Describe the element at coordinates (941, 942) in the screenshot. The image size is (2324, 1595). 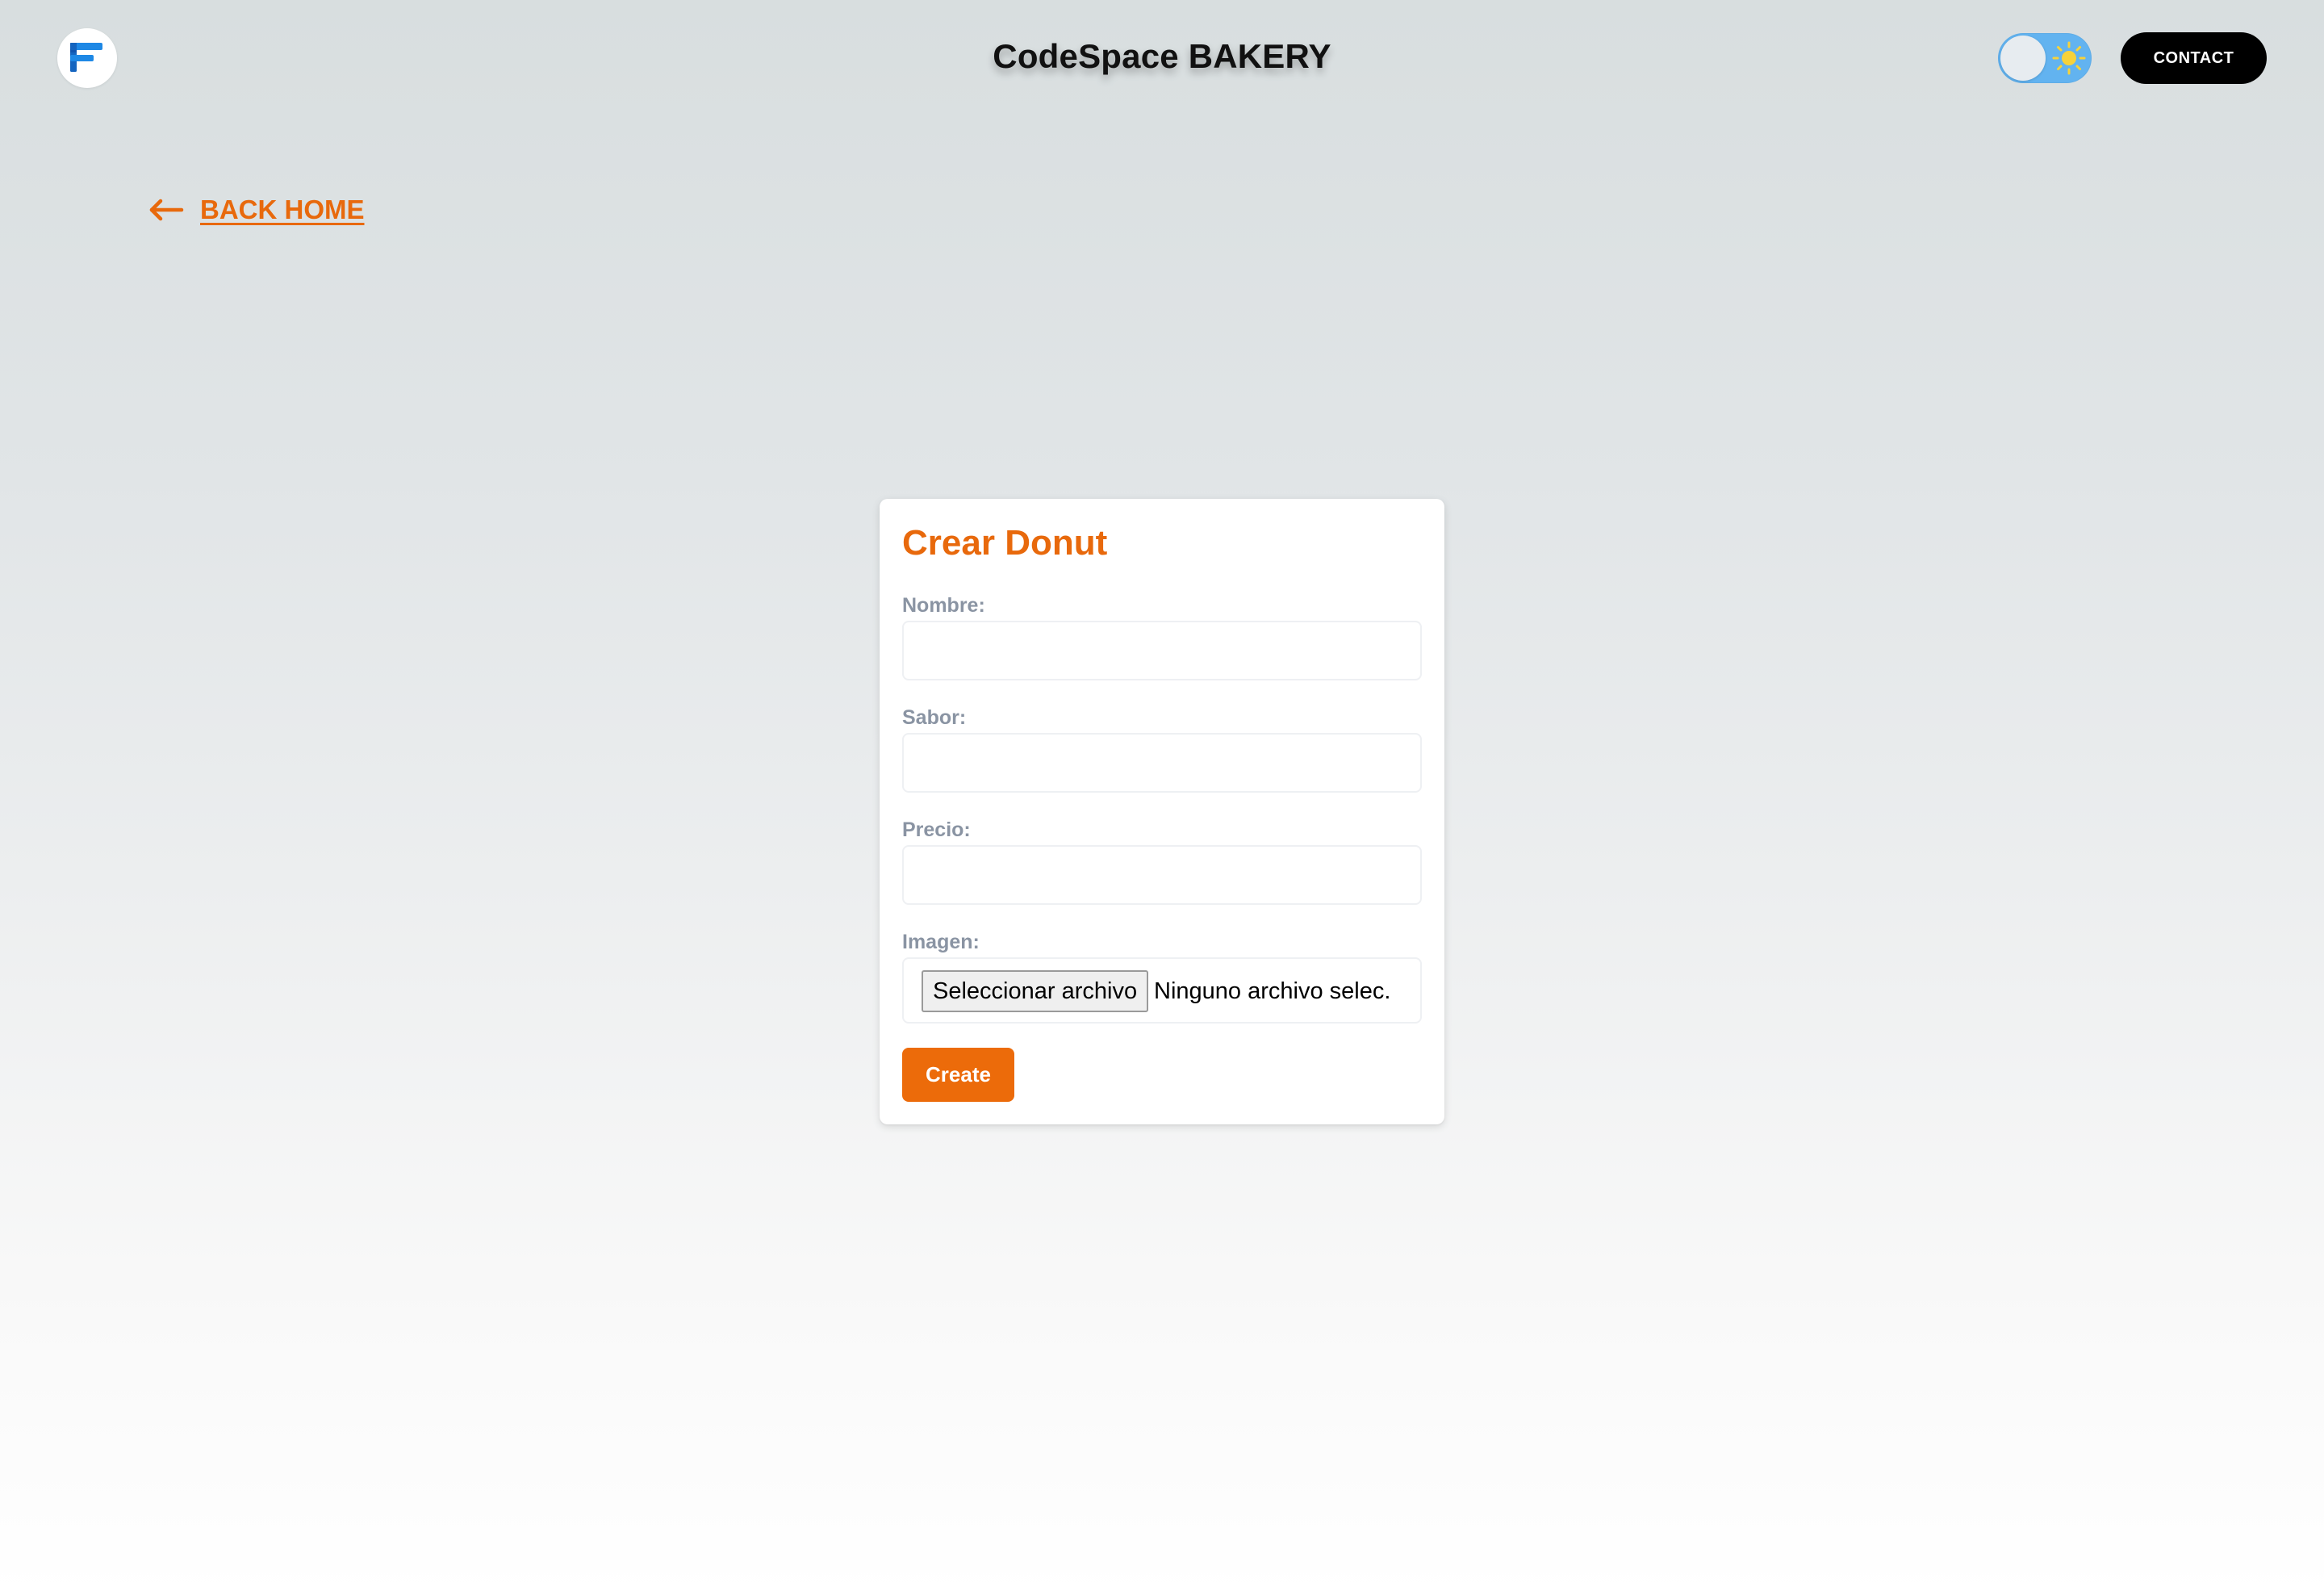
I see `imagen-label: Imagen:` at that location.